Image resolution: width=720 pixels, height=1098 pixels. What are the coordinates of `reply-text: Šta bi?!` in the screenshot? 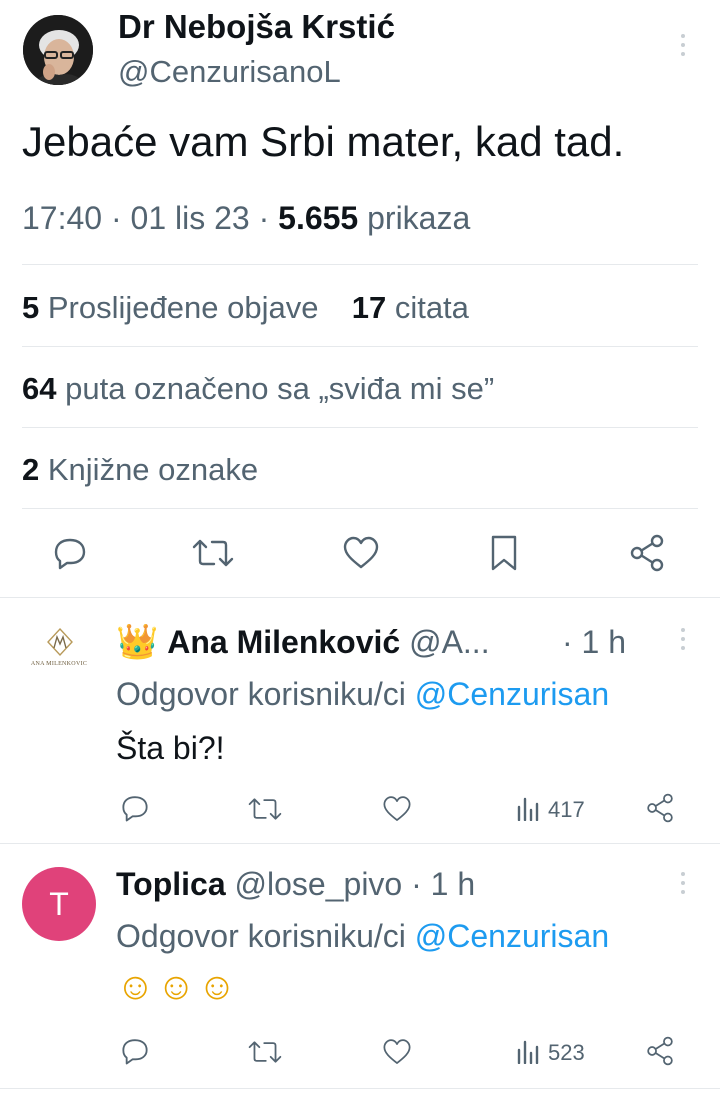 It's located at (170, 748).